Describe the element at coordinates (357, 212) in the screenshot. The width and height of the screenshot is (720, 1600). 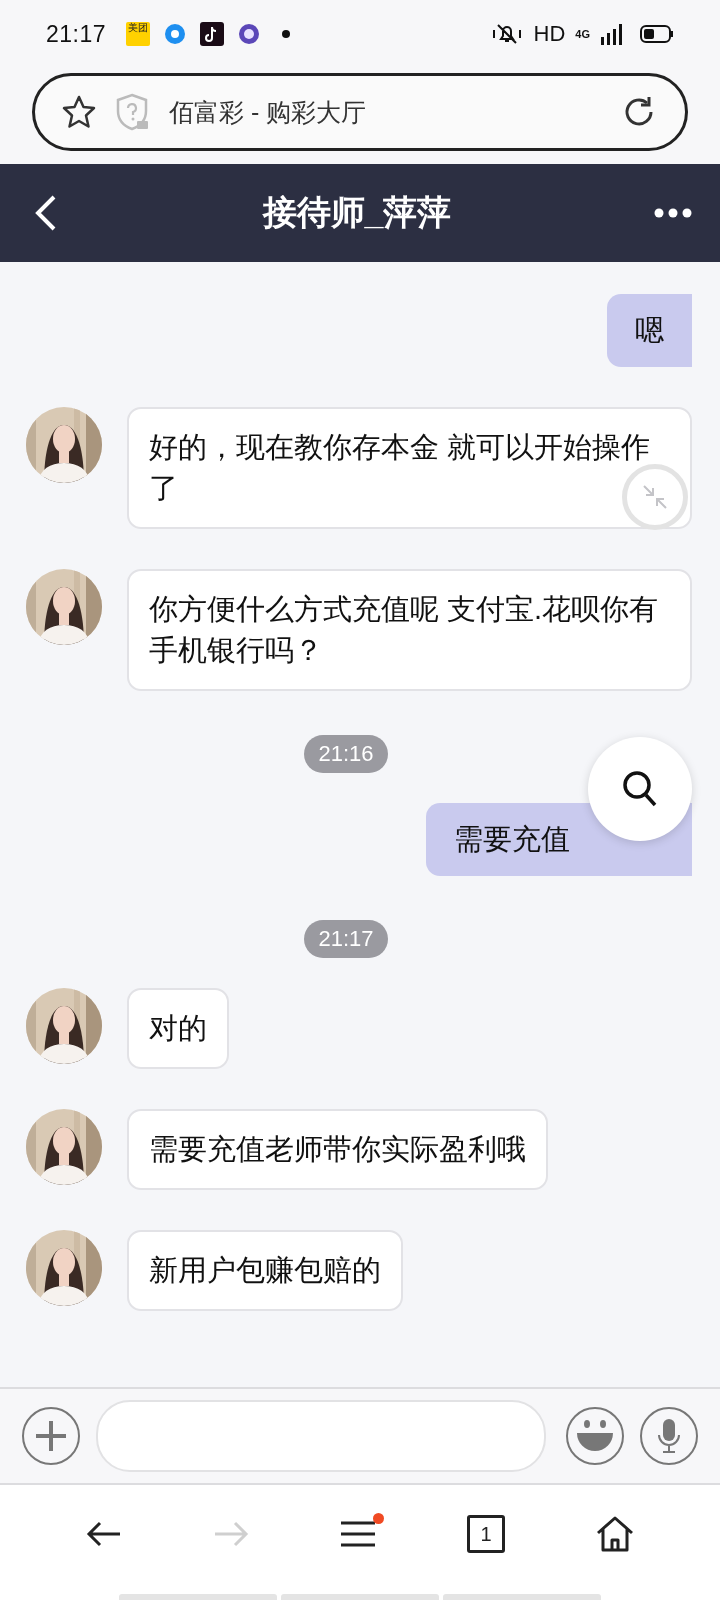
I see `chat-title: 接待师_萍萍` at that location.